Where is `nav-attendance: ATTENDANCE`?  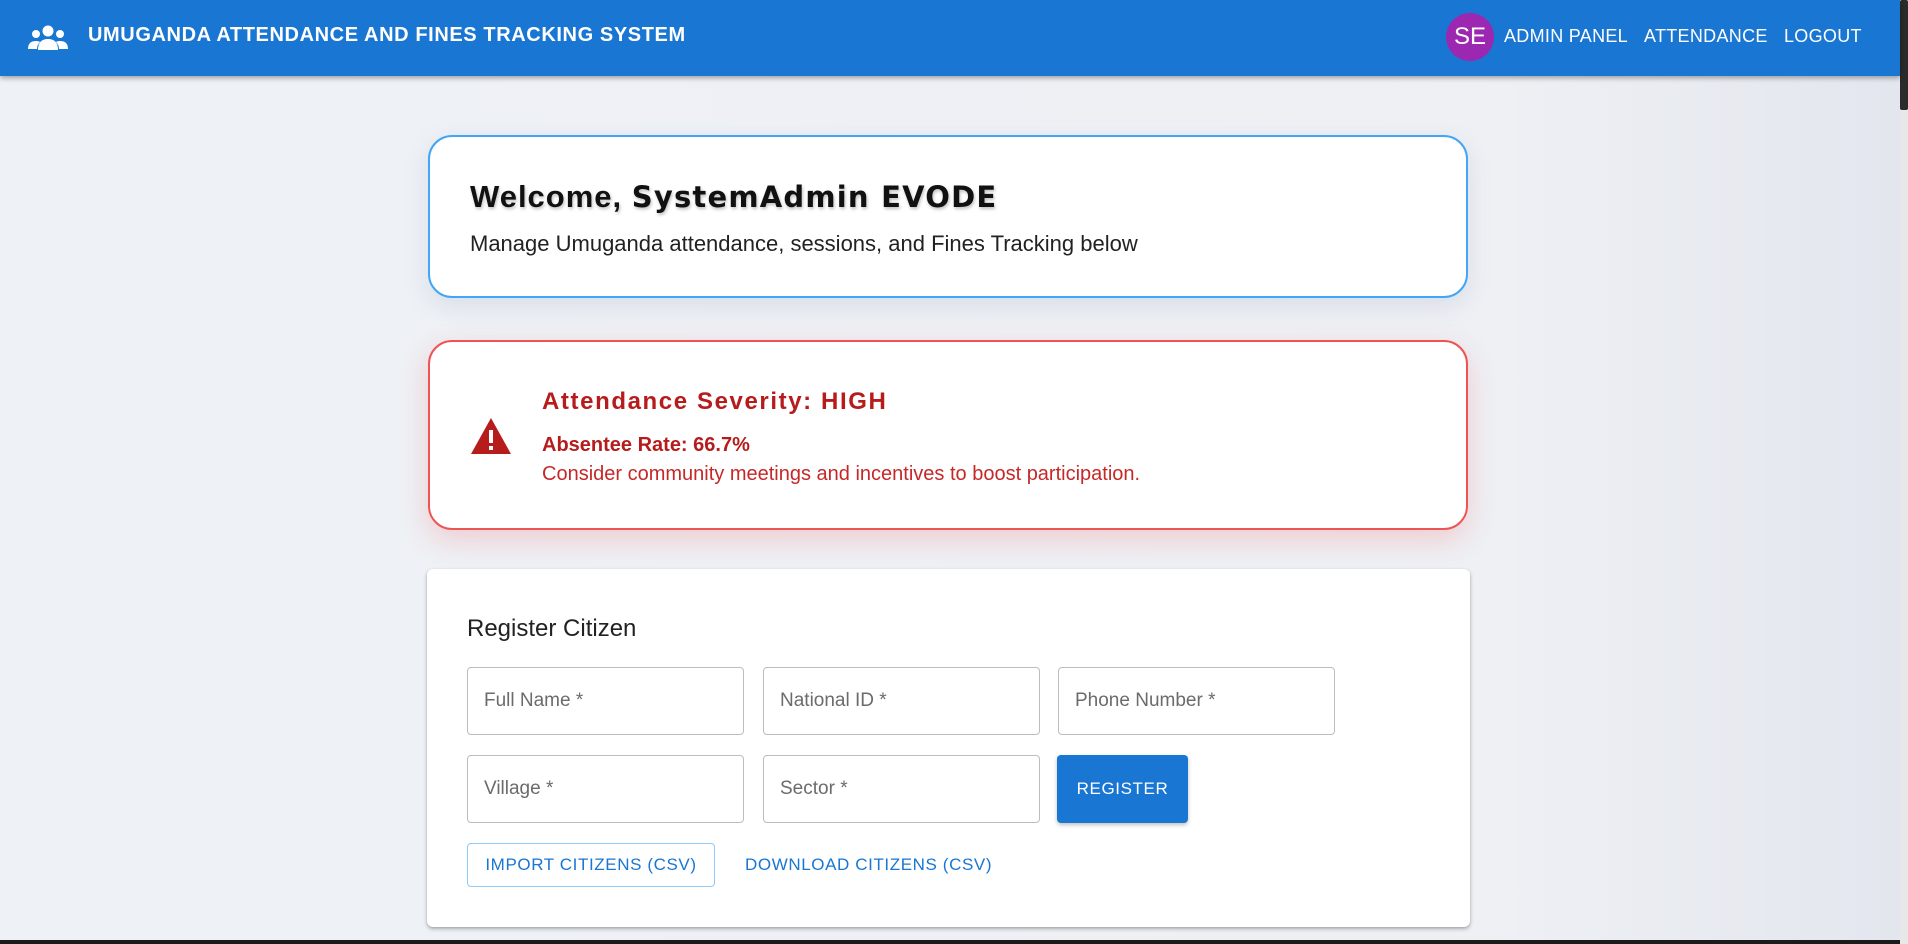
nav-attendance: ATTENDANCE is located at coordinates (1706, 36).